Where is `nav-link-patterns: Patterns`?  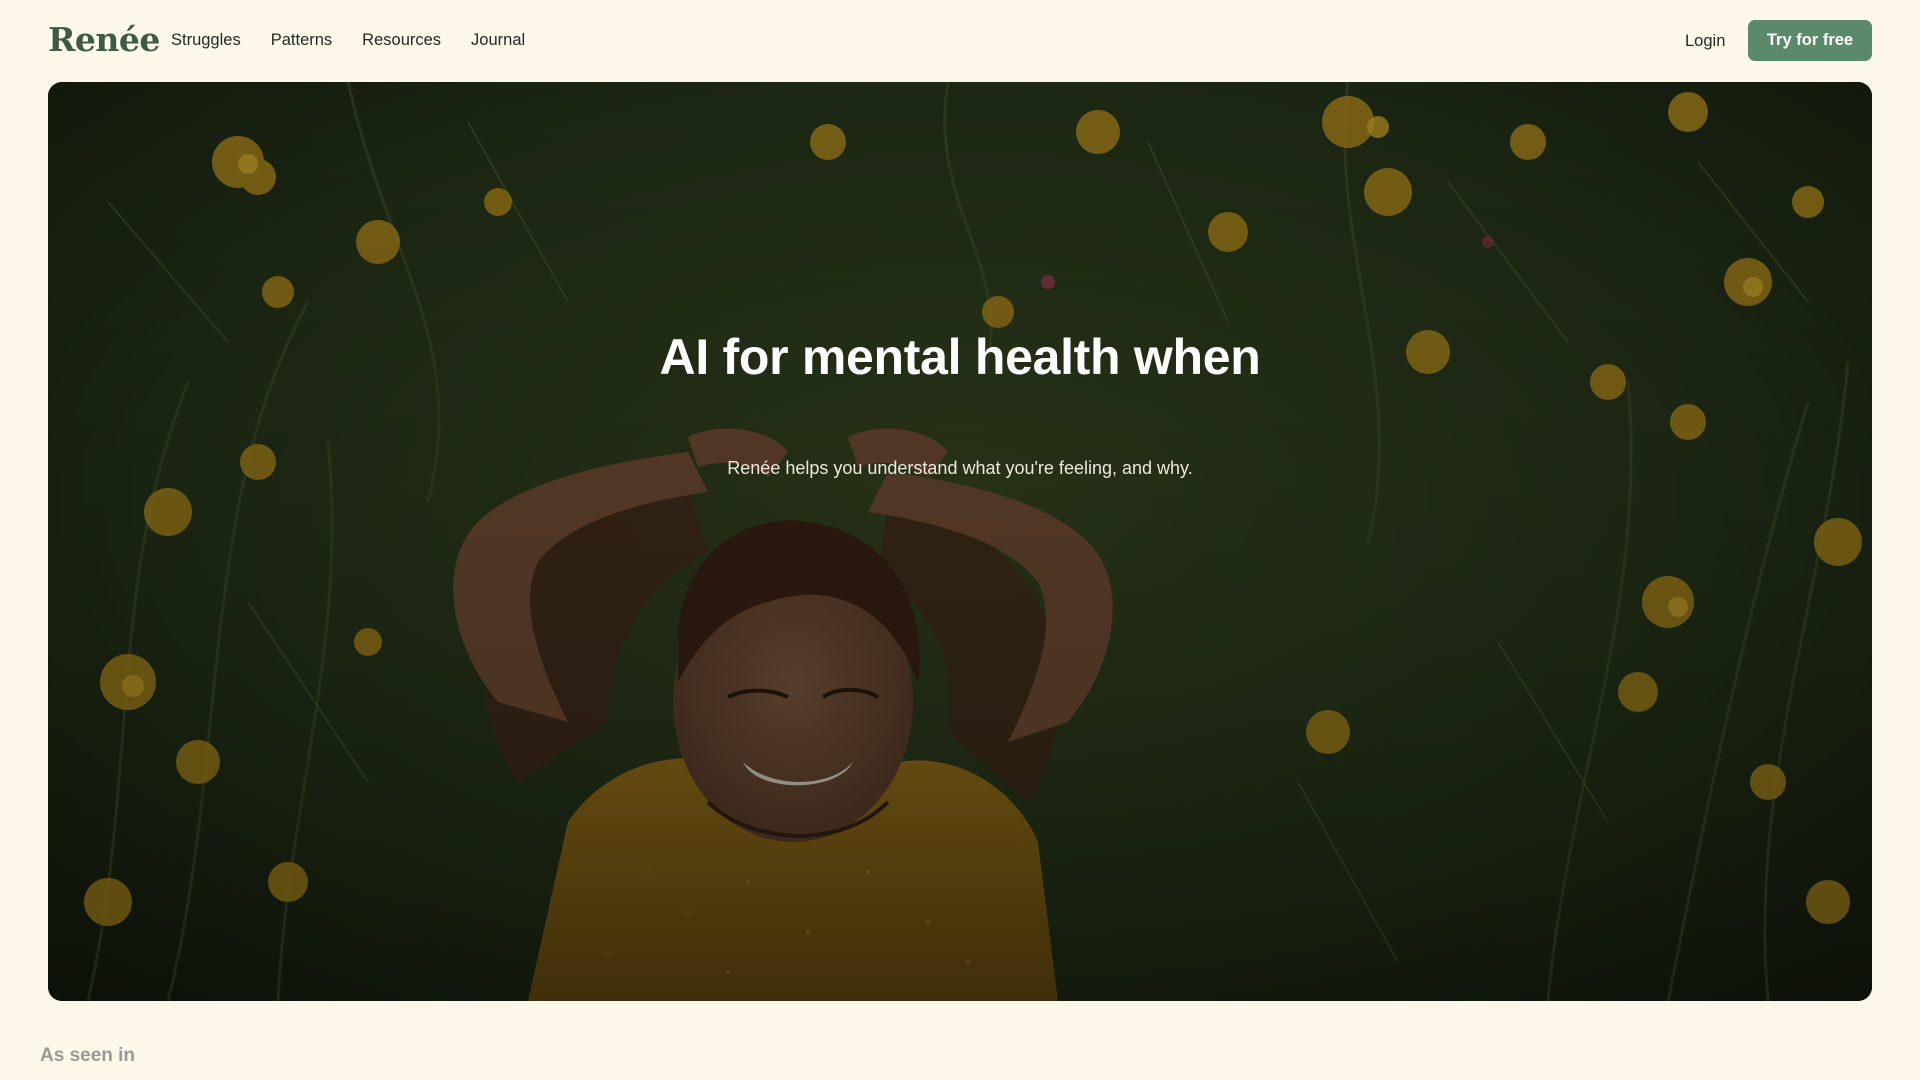 nav-link-patterns: Patterns is located at coordinates (301, 40).